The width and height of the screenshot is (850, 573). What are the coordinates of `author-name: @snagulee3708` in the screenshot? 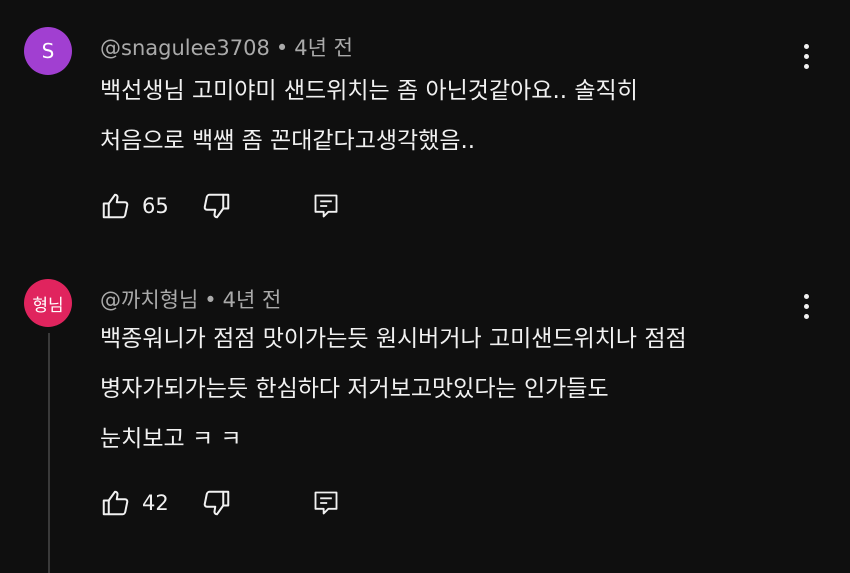 It's located at (185, 48).